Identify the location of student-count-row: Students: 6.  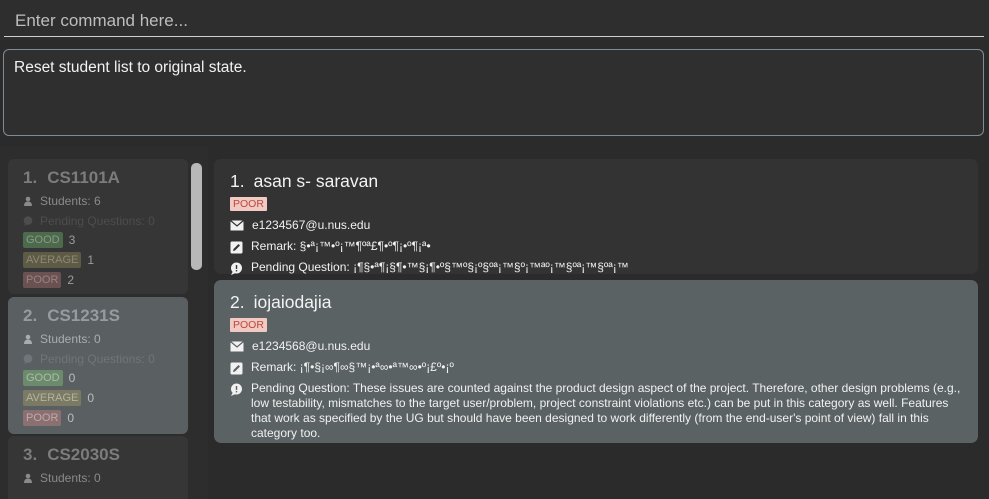
(105, 201).